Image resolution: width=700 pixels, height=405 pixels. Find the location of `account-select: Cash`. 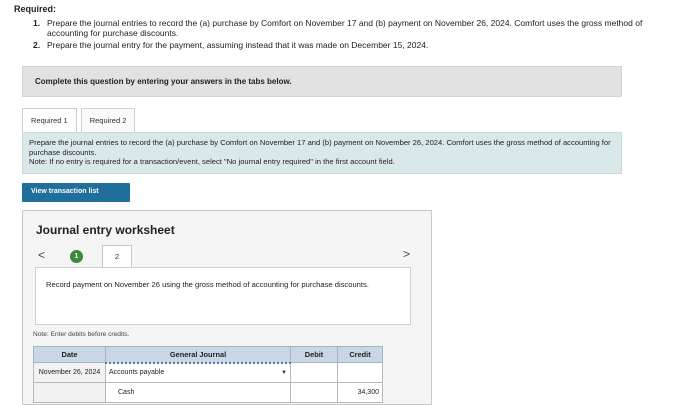

account-select: Cash is located at coordinates (198, 392).